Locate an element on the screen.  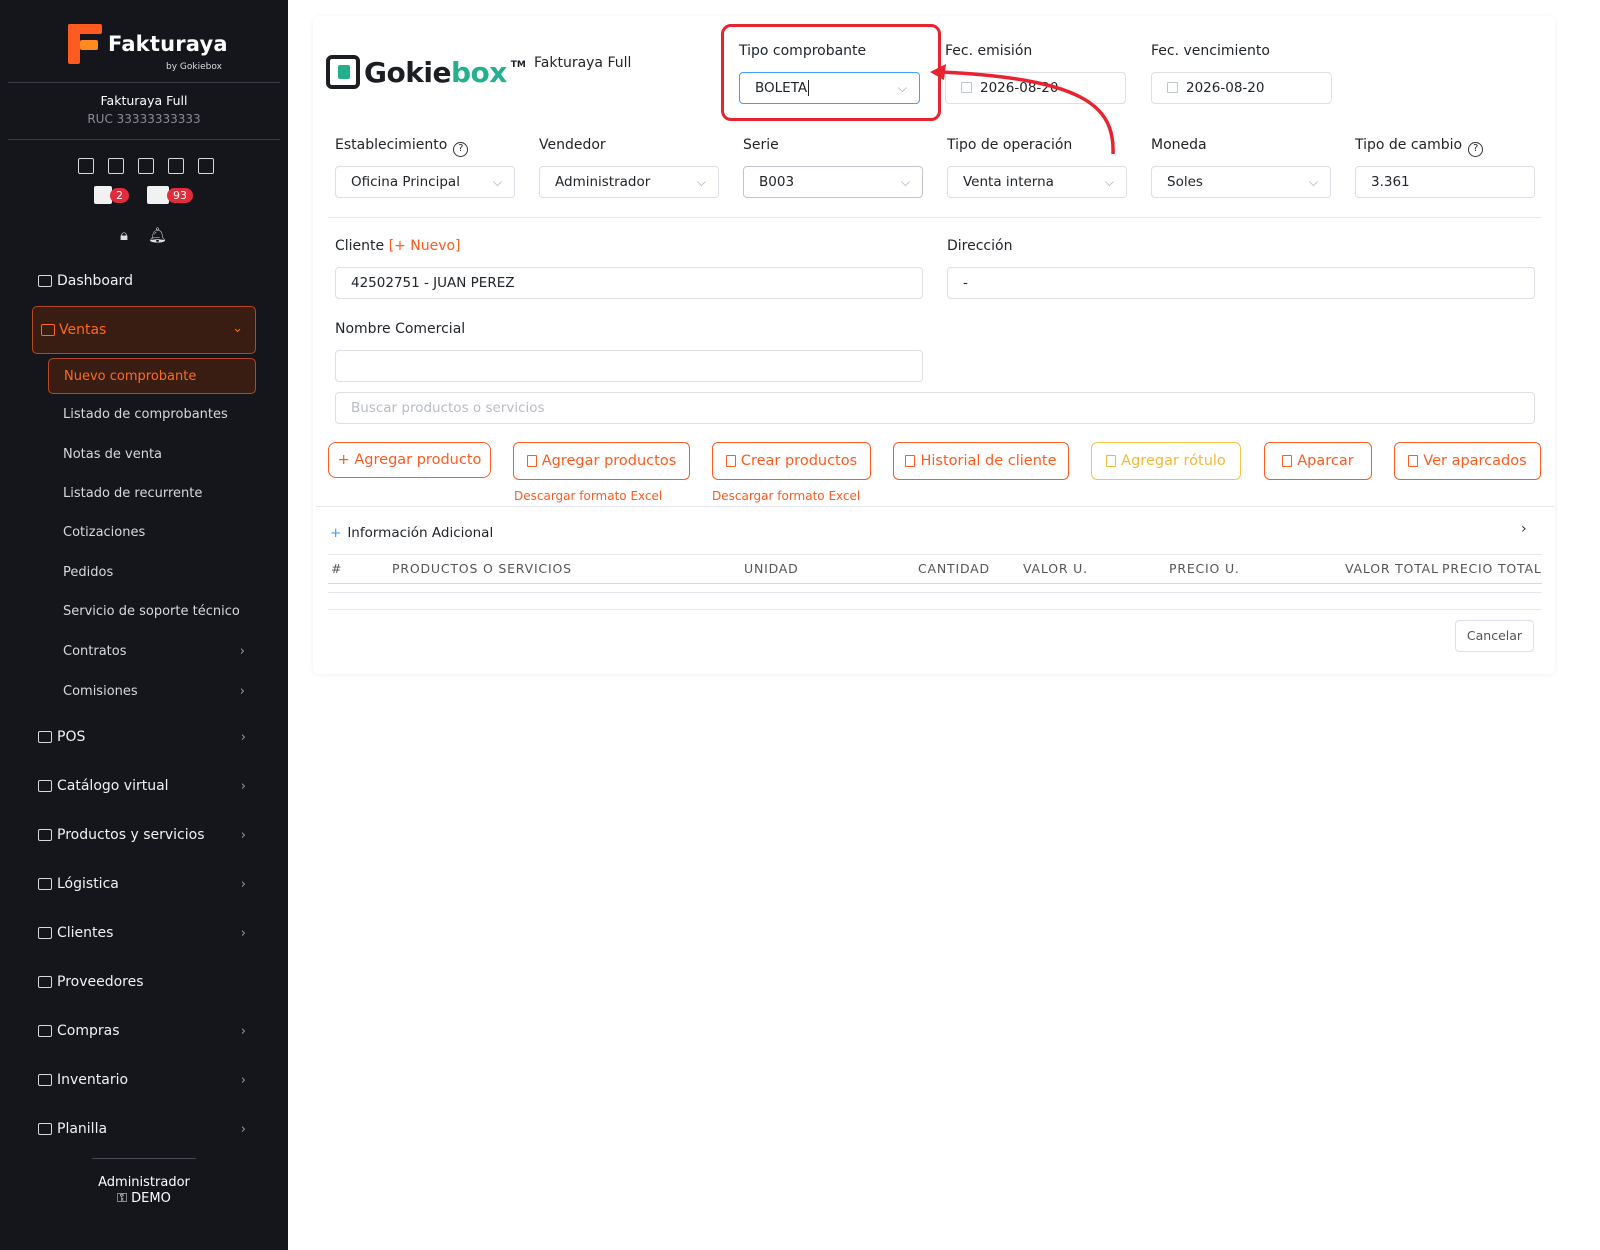
sidebar-item-label: Proveedores is located at coordinates (100, 982).